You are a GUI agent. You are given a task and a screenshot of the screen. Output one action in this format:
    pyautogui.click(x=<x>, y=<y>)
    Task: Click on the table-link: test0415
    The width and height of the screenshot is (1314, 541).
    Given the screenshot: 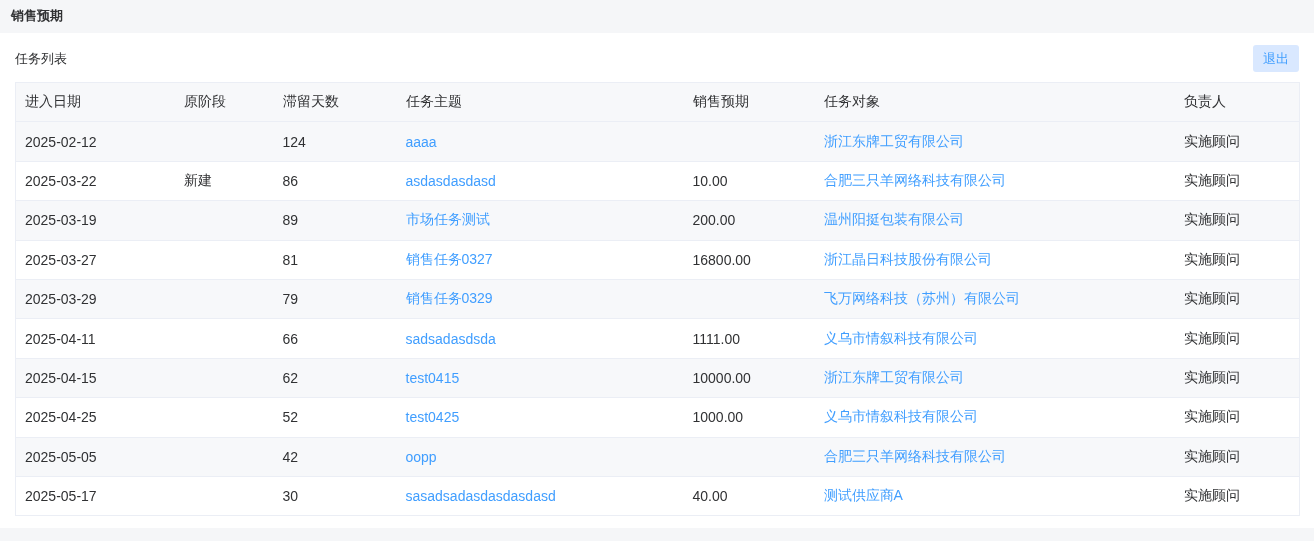 What is the action you would take?
    pyautogui.click(x=432, y=377)
    